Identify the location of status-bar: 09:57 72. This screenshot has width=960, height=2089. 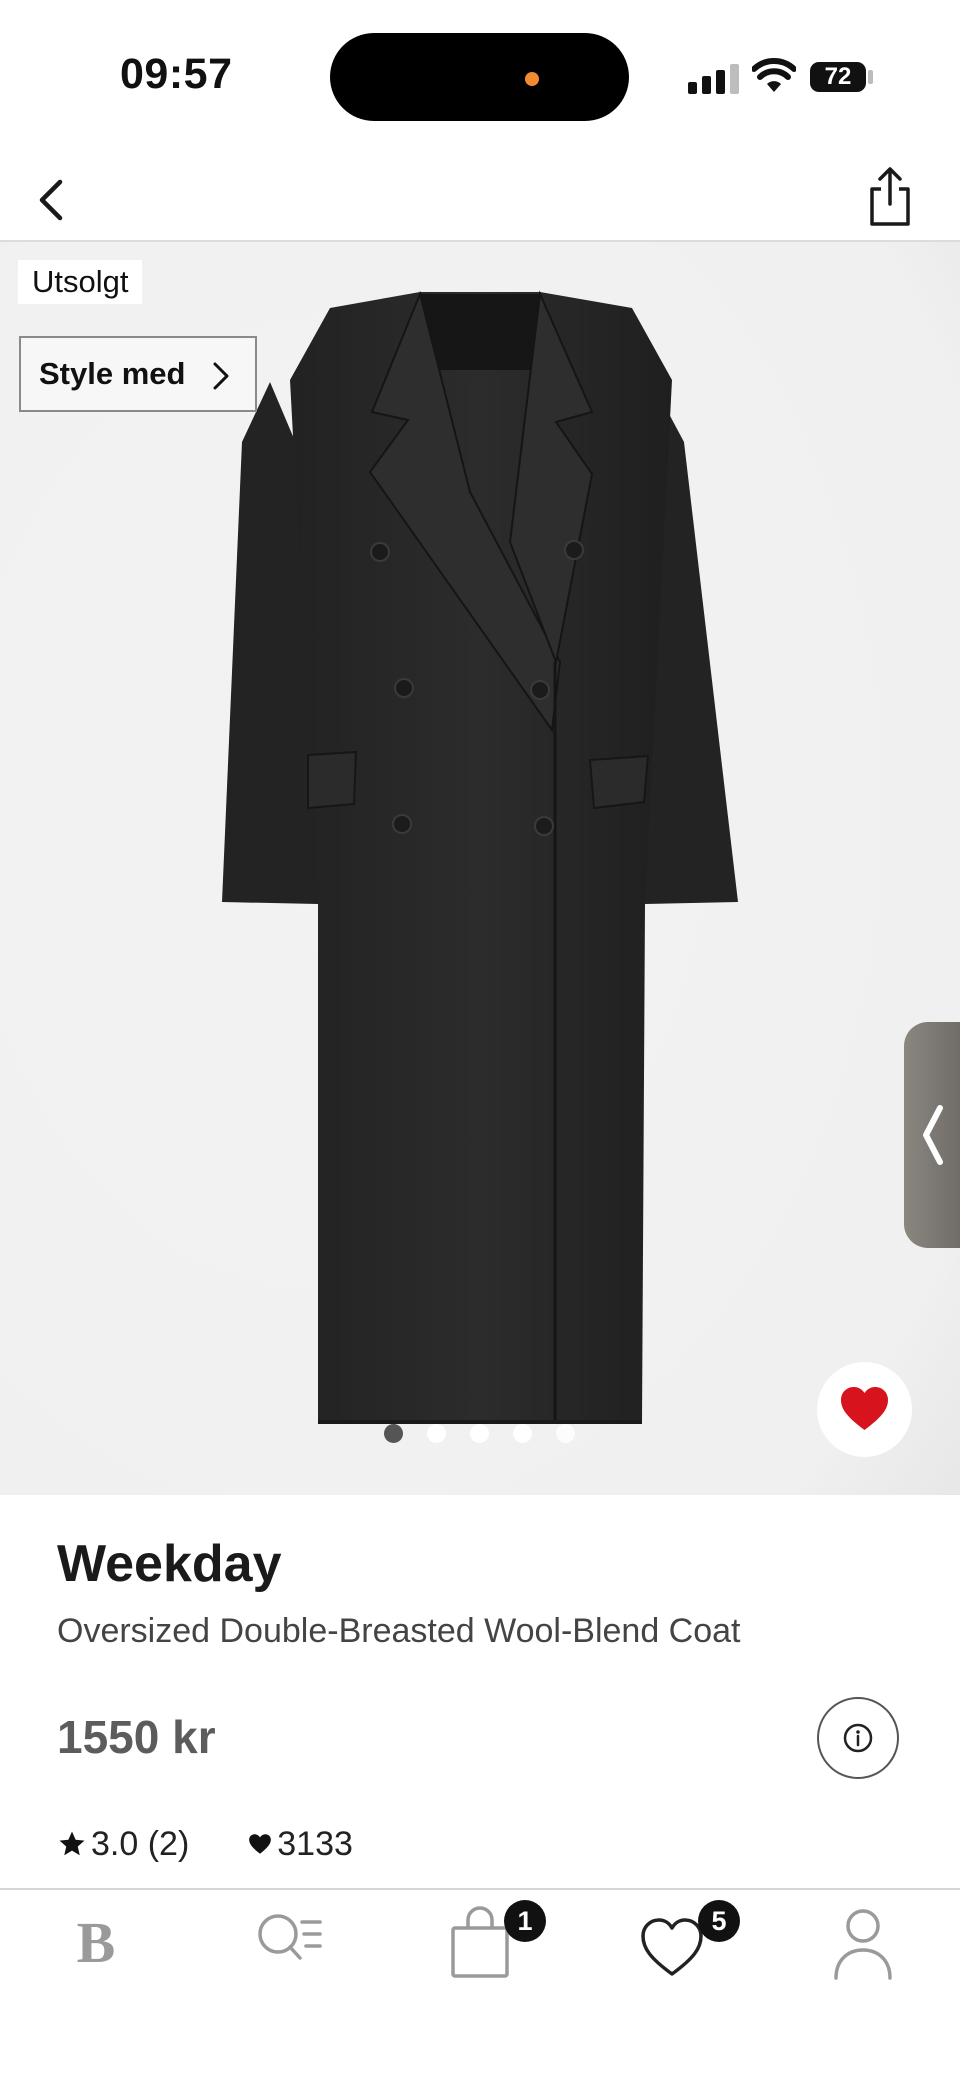
(480, 75).